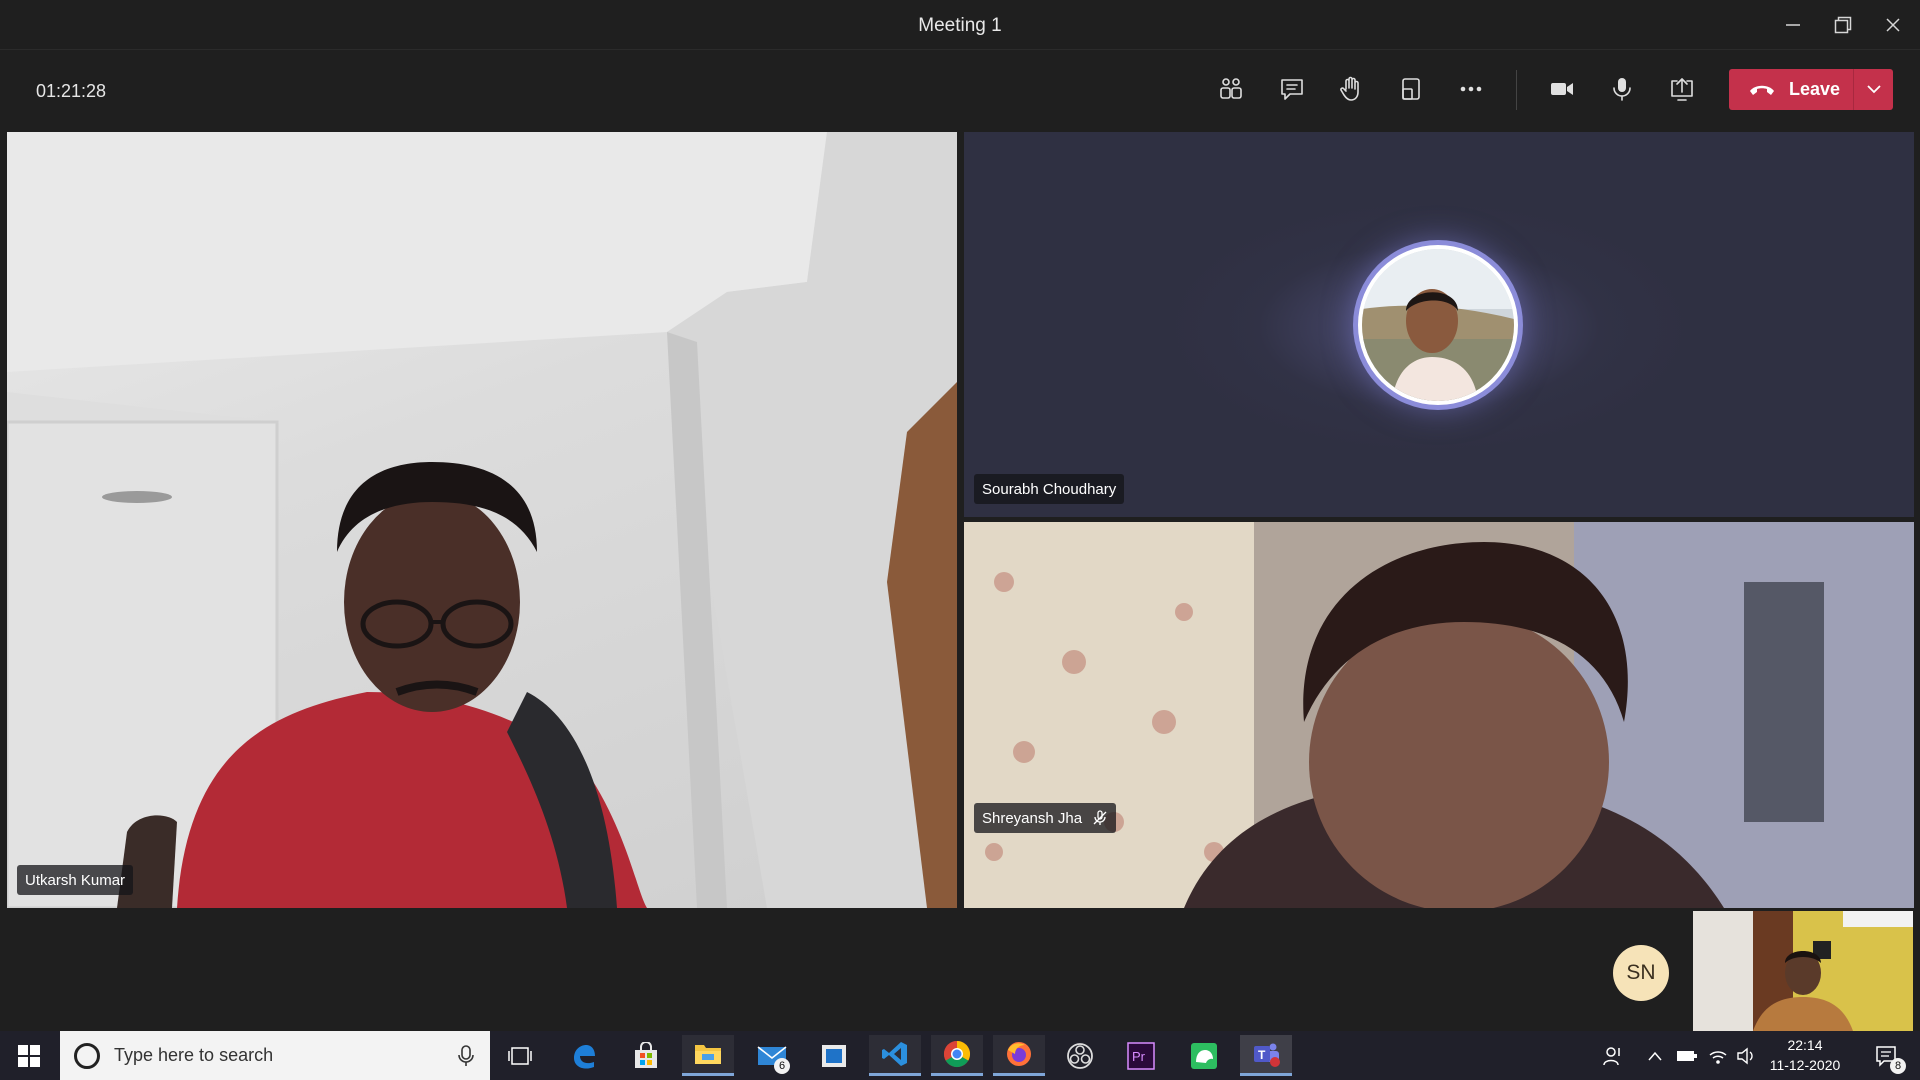 This screenshot has height=1080, width=1920. I want to click on raise-hand-icon, so click(1349, 88).